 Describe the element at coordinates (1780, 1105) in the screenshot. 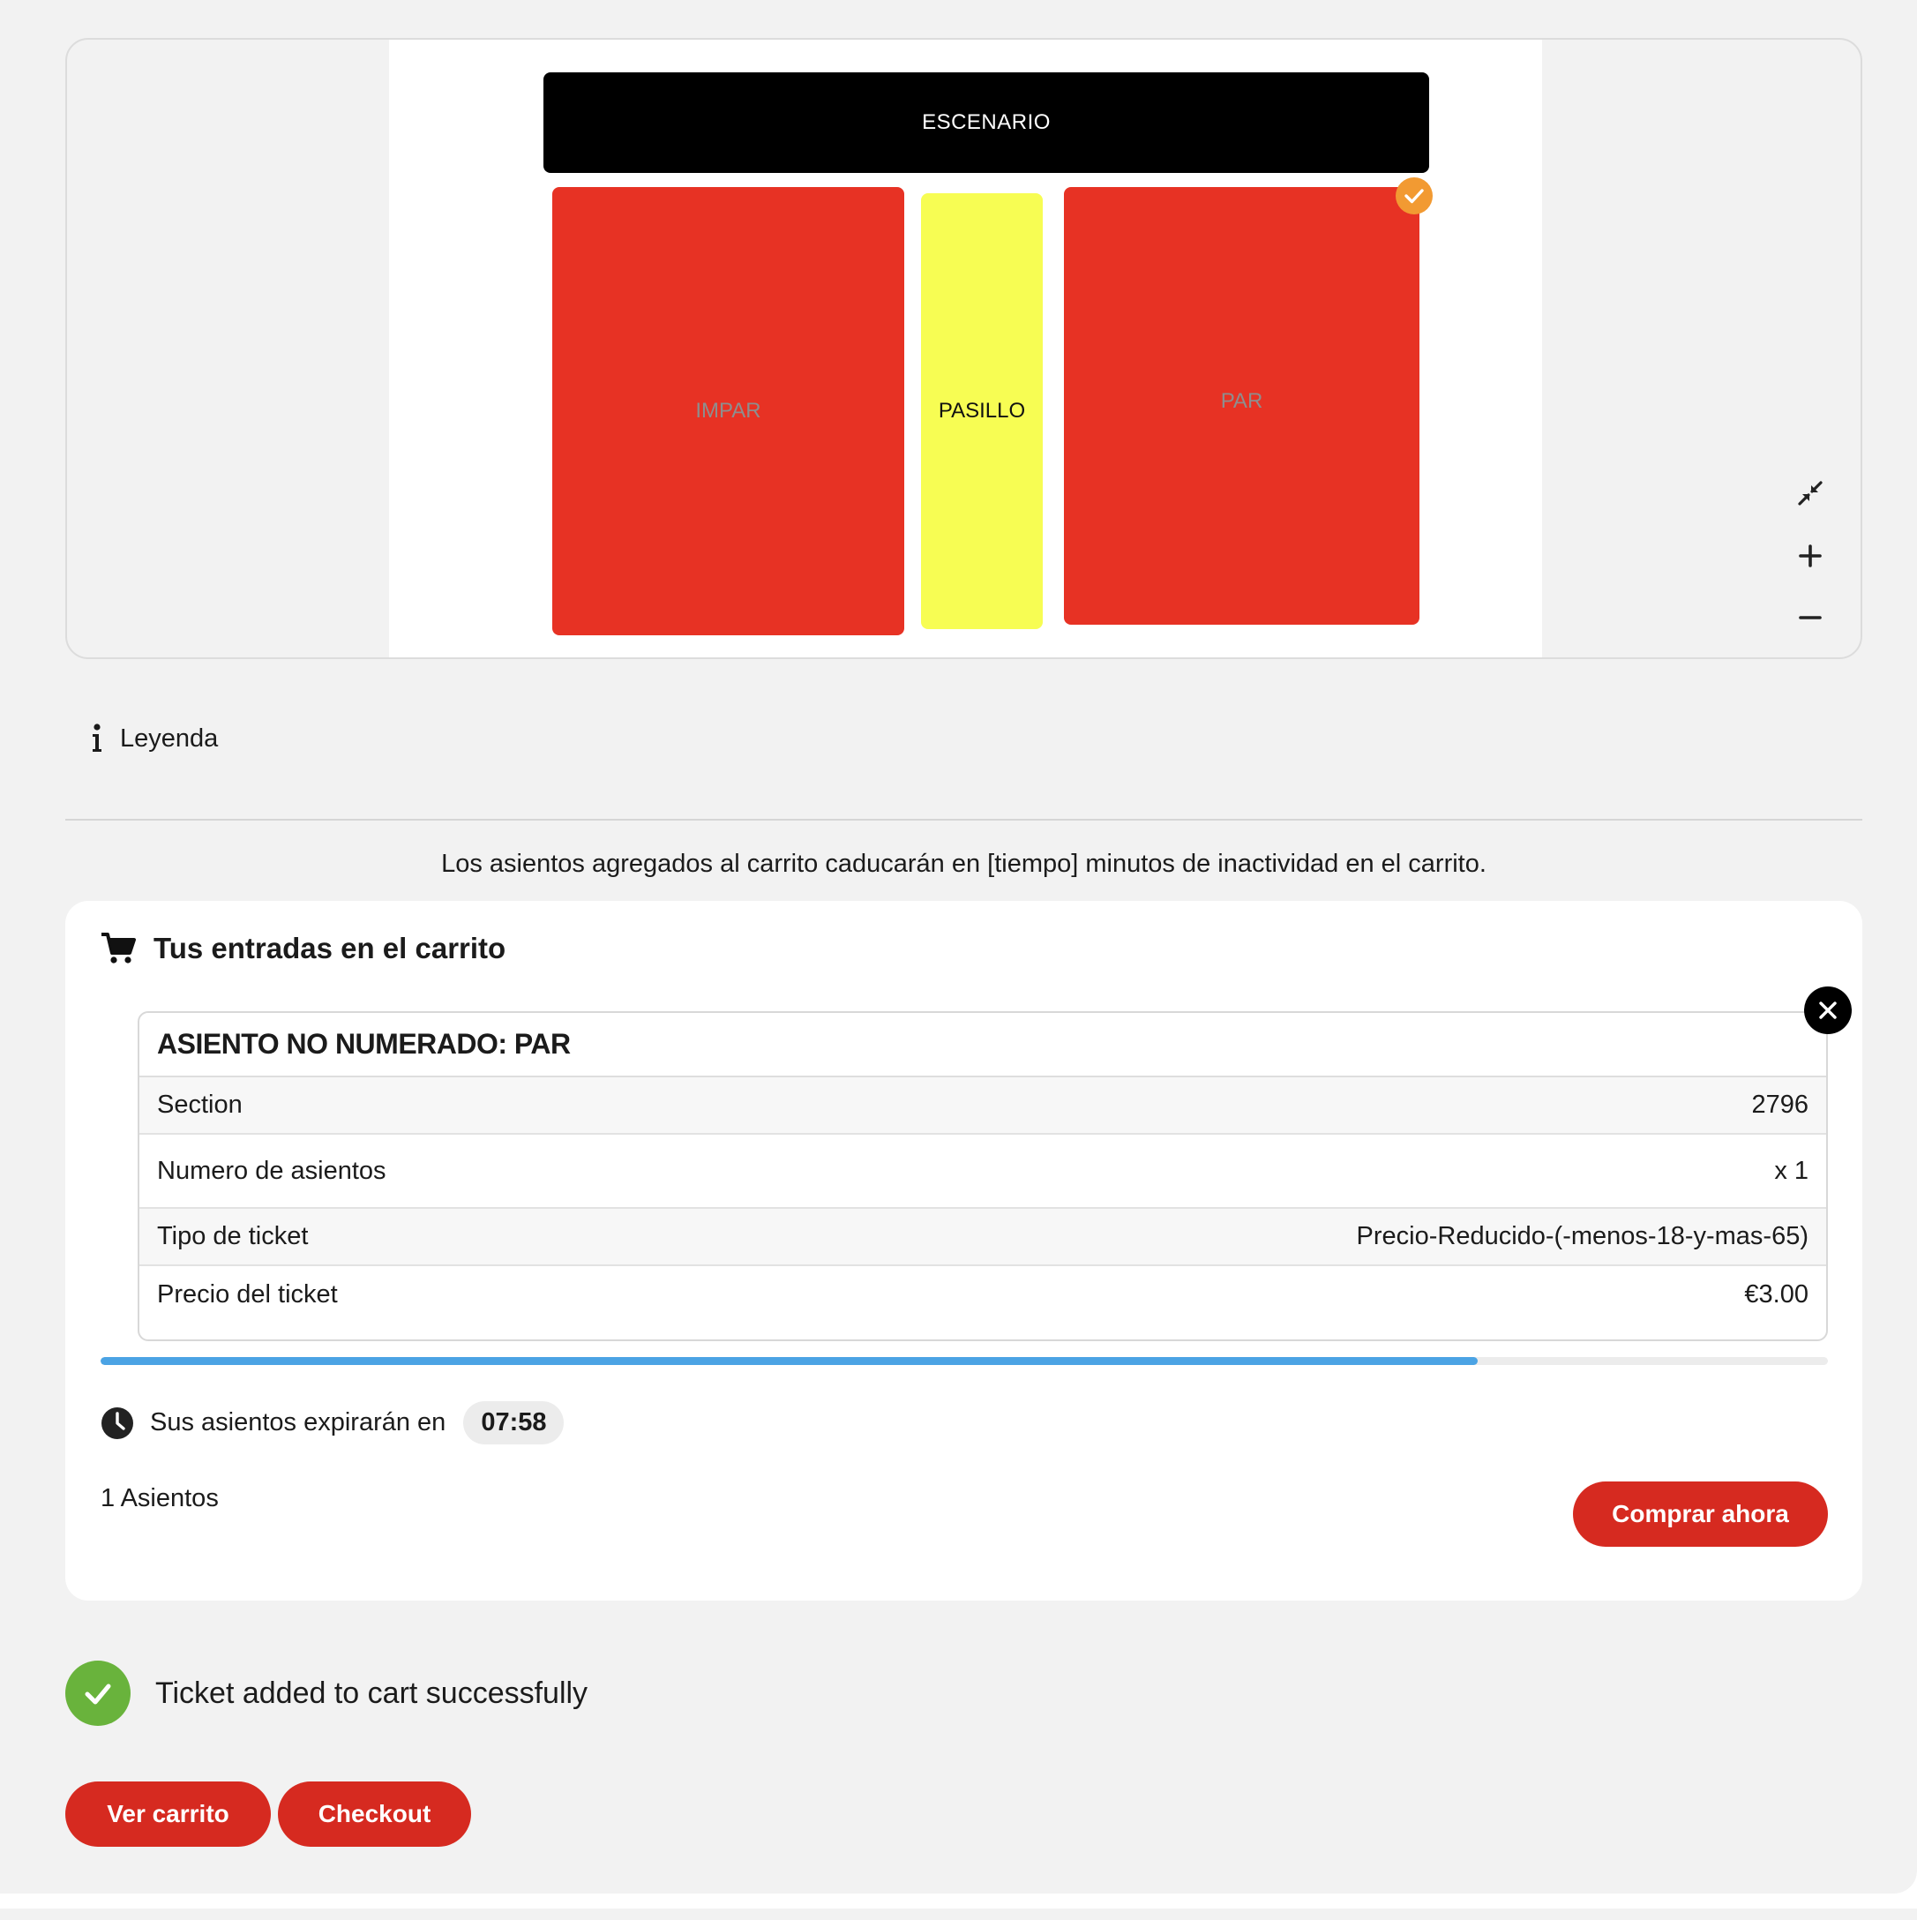

I see `ticket-row-value: 2796` at that location.